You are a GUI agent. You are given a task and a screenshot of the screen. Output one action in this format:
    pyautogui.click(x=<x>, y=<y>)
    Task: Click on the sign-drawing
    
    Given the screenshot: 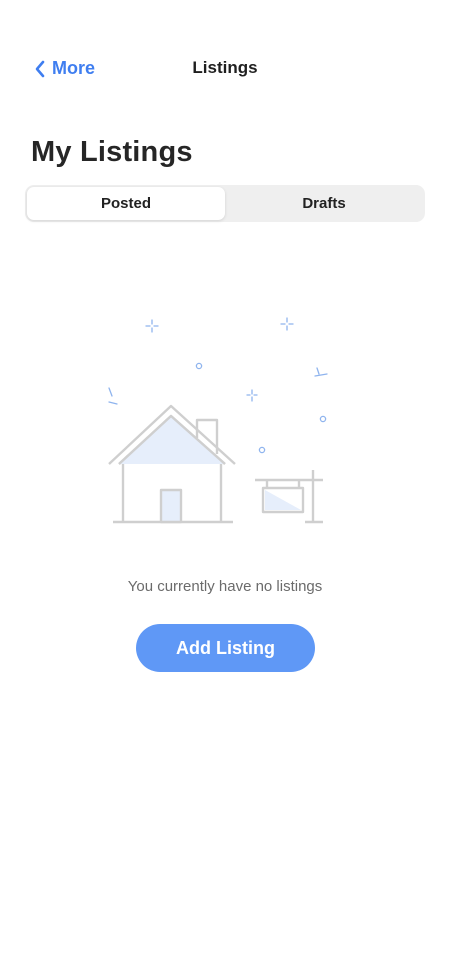 What is the action you would take?
    pyautogui.click(x=289, y=497)
    